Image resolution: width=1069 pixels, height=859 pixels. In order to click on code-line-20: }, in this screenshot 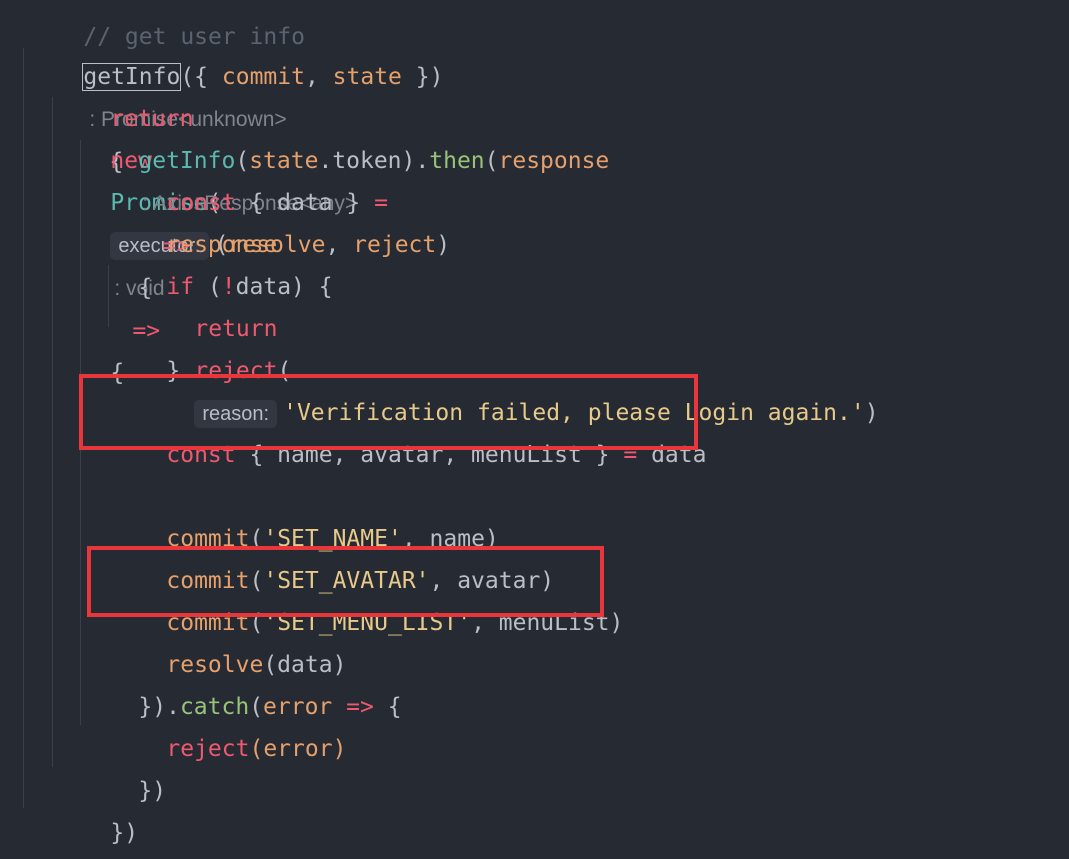, I will do `click(69, 833)`.